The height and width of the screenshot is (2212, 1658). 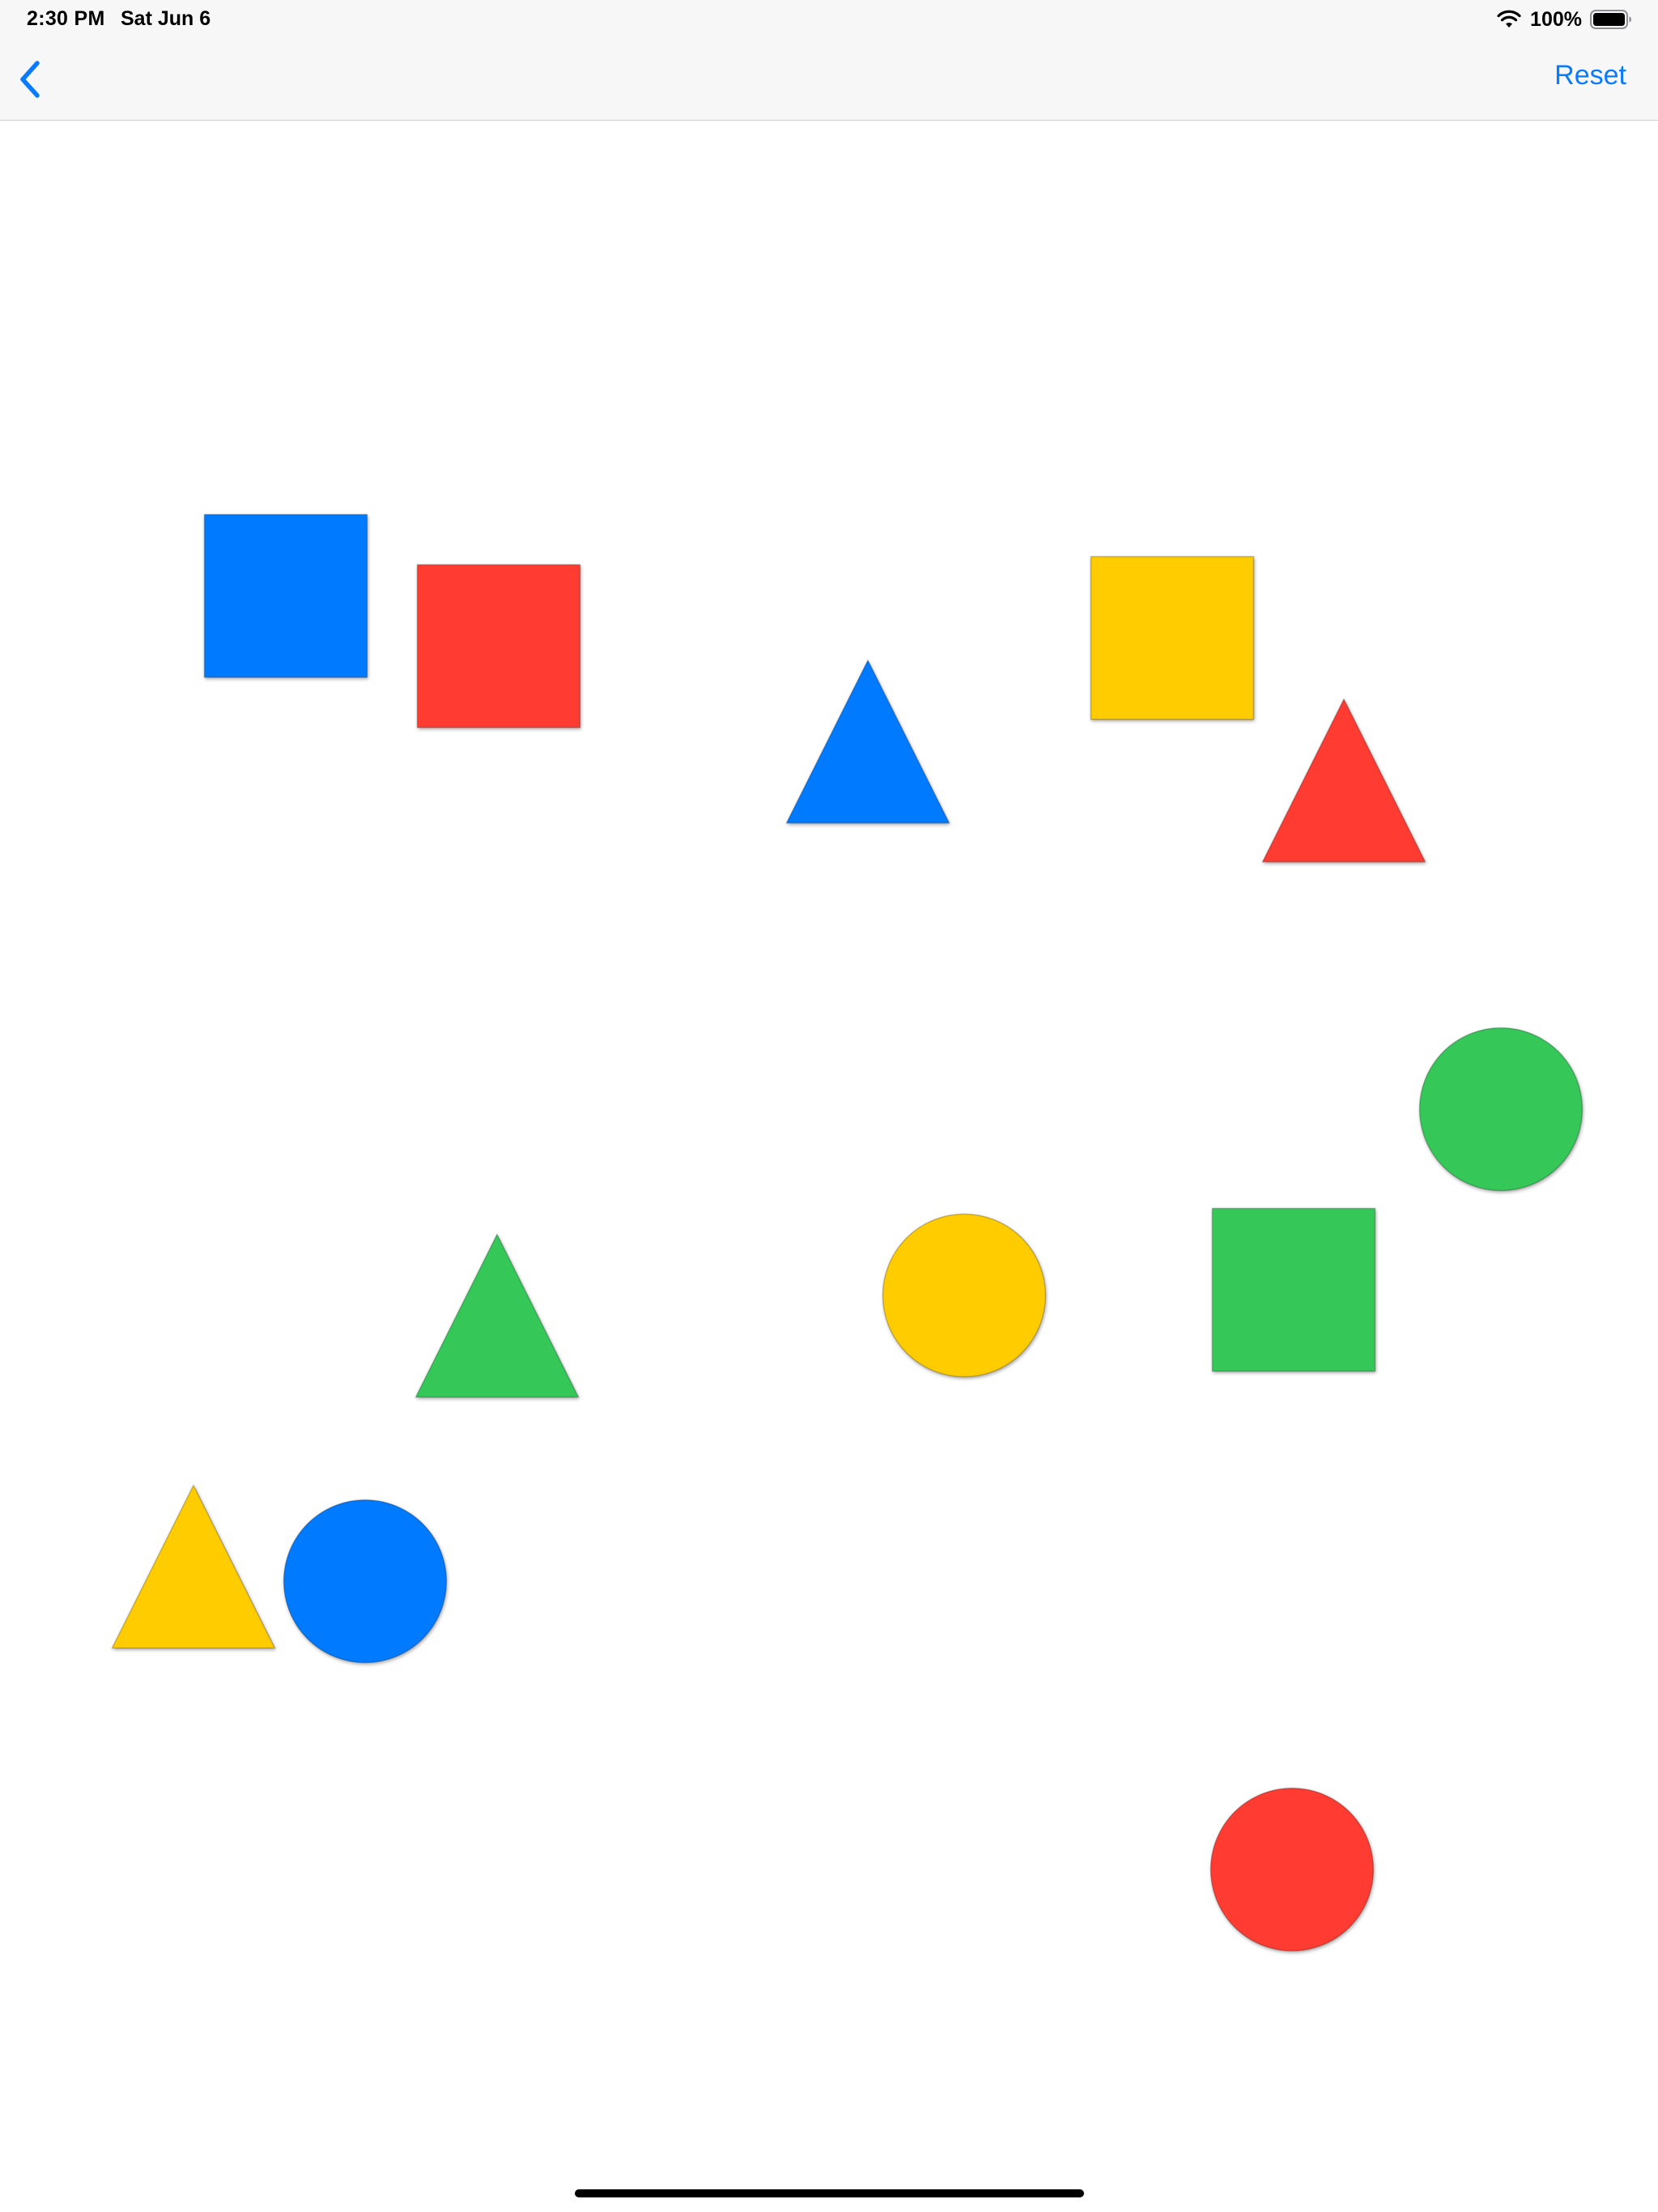 I want to click on yellow-square, so click(x=1172, y=638).